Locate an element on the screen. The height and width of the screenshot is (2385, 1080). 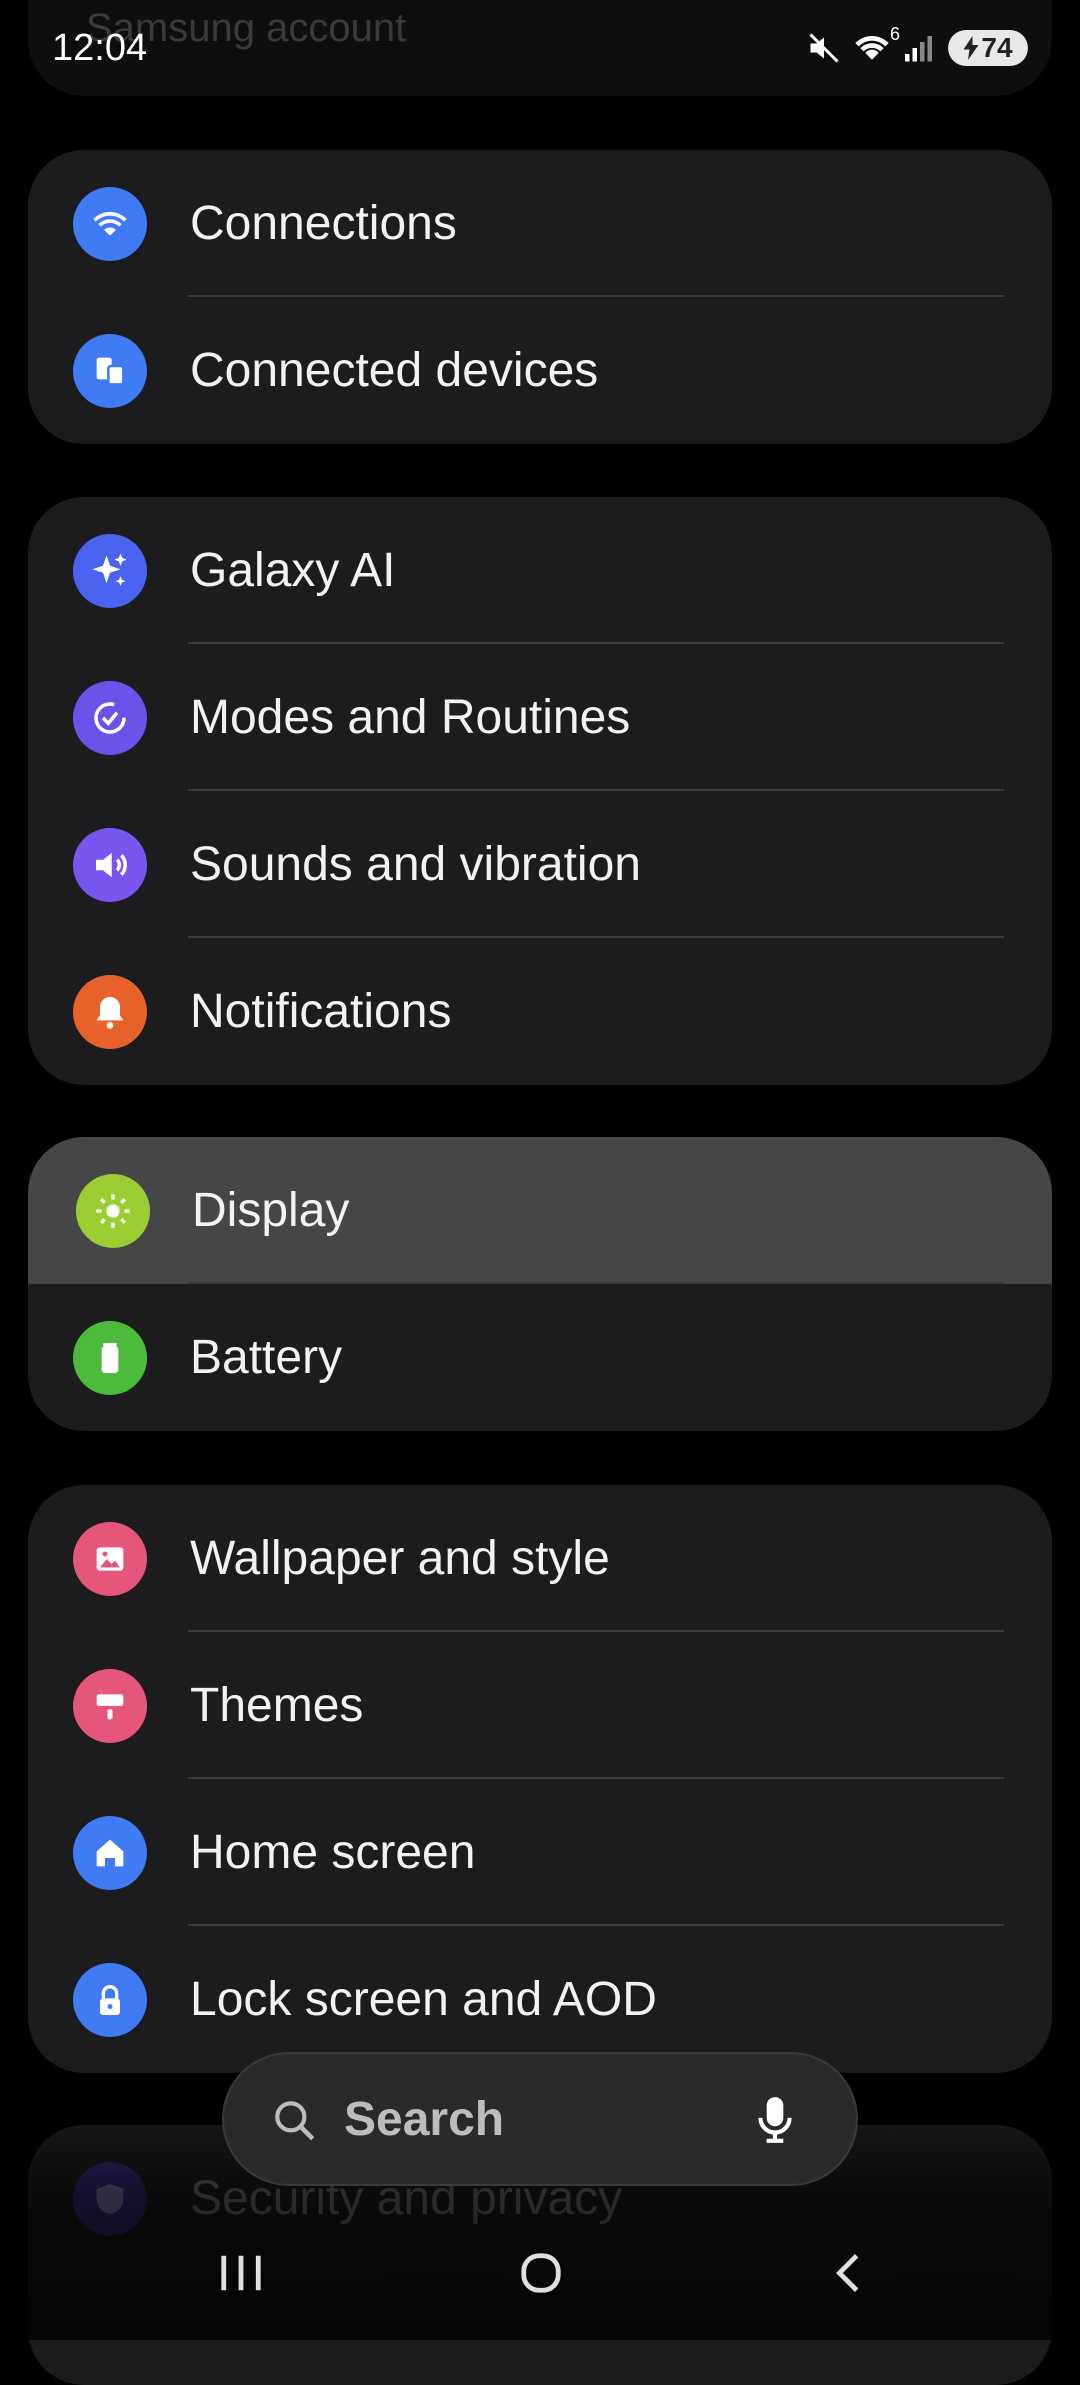
settings-item-label: Connected devices is located at coordinates (394, 370).